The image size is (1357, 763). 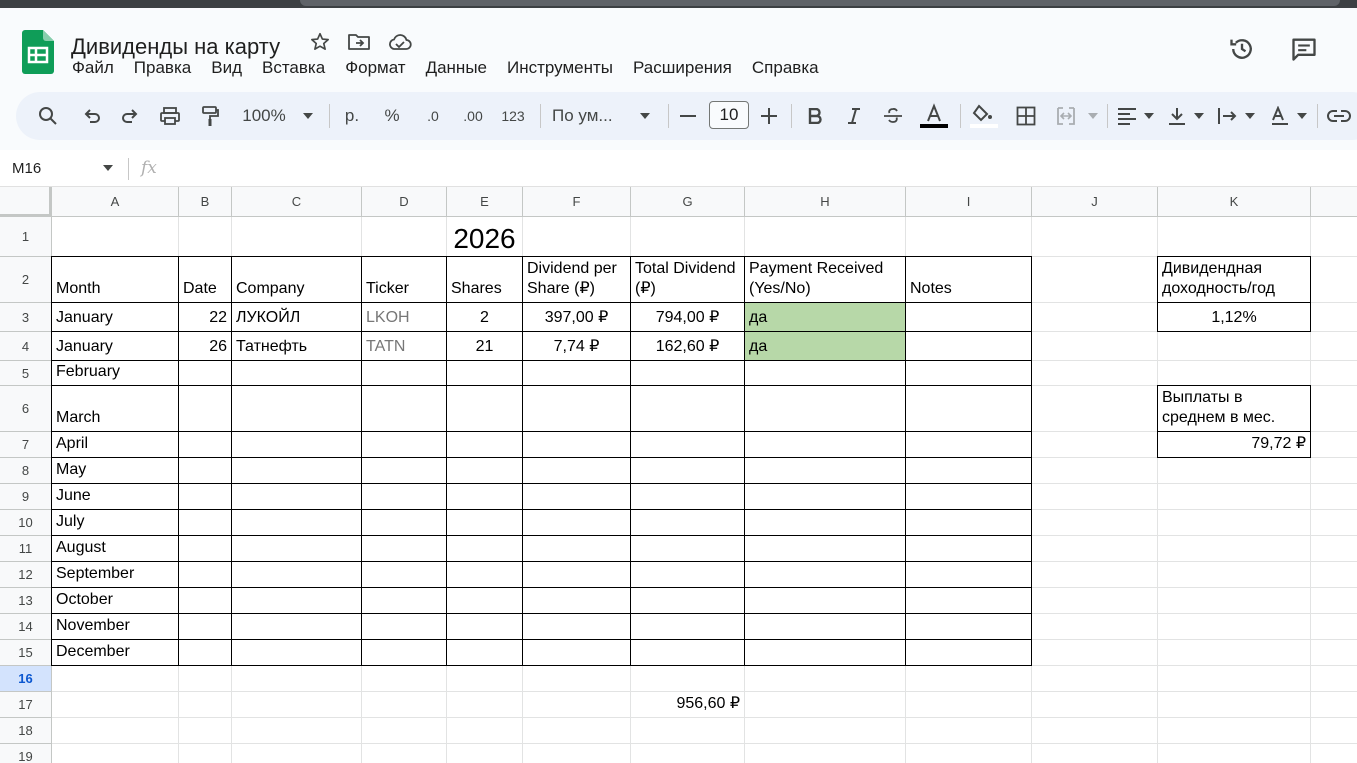 What do you see at coordinates (26, 202) in the screenshot?
I see `select-all-corner` at bounding box center [26, 202].